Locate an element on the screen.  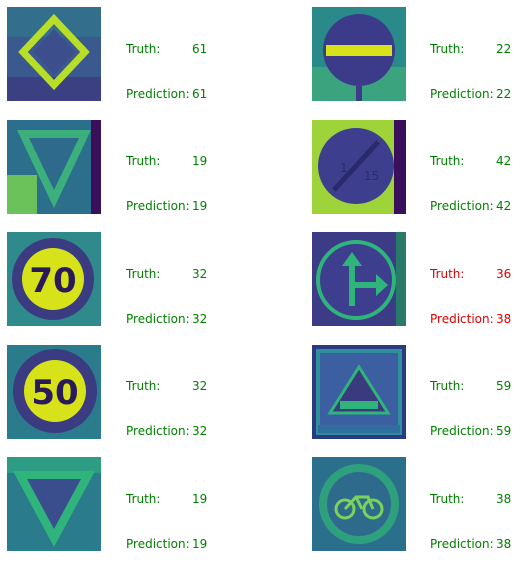
sample-label-10: Truth: 38 Prediction: 38 is located at coordinates (470, 514).